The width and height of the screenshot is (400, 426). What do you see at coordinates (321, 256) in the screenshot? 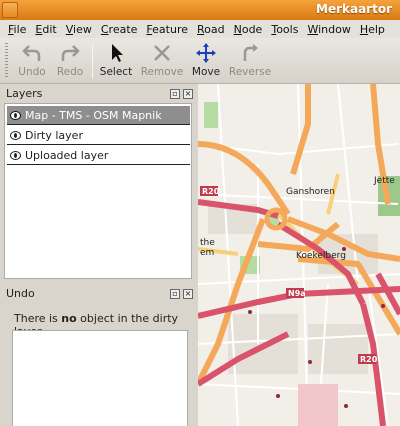
I see `map-label-koekelberg: Koekelberg` at bounding box center [321, 256].